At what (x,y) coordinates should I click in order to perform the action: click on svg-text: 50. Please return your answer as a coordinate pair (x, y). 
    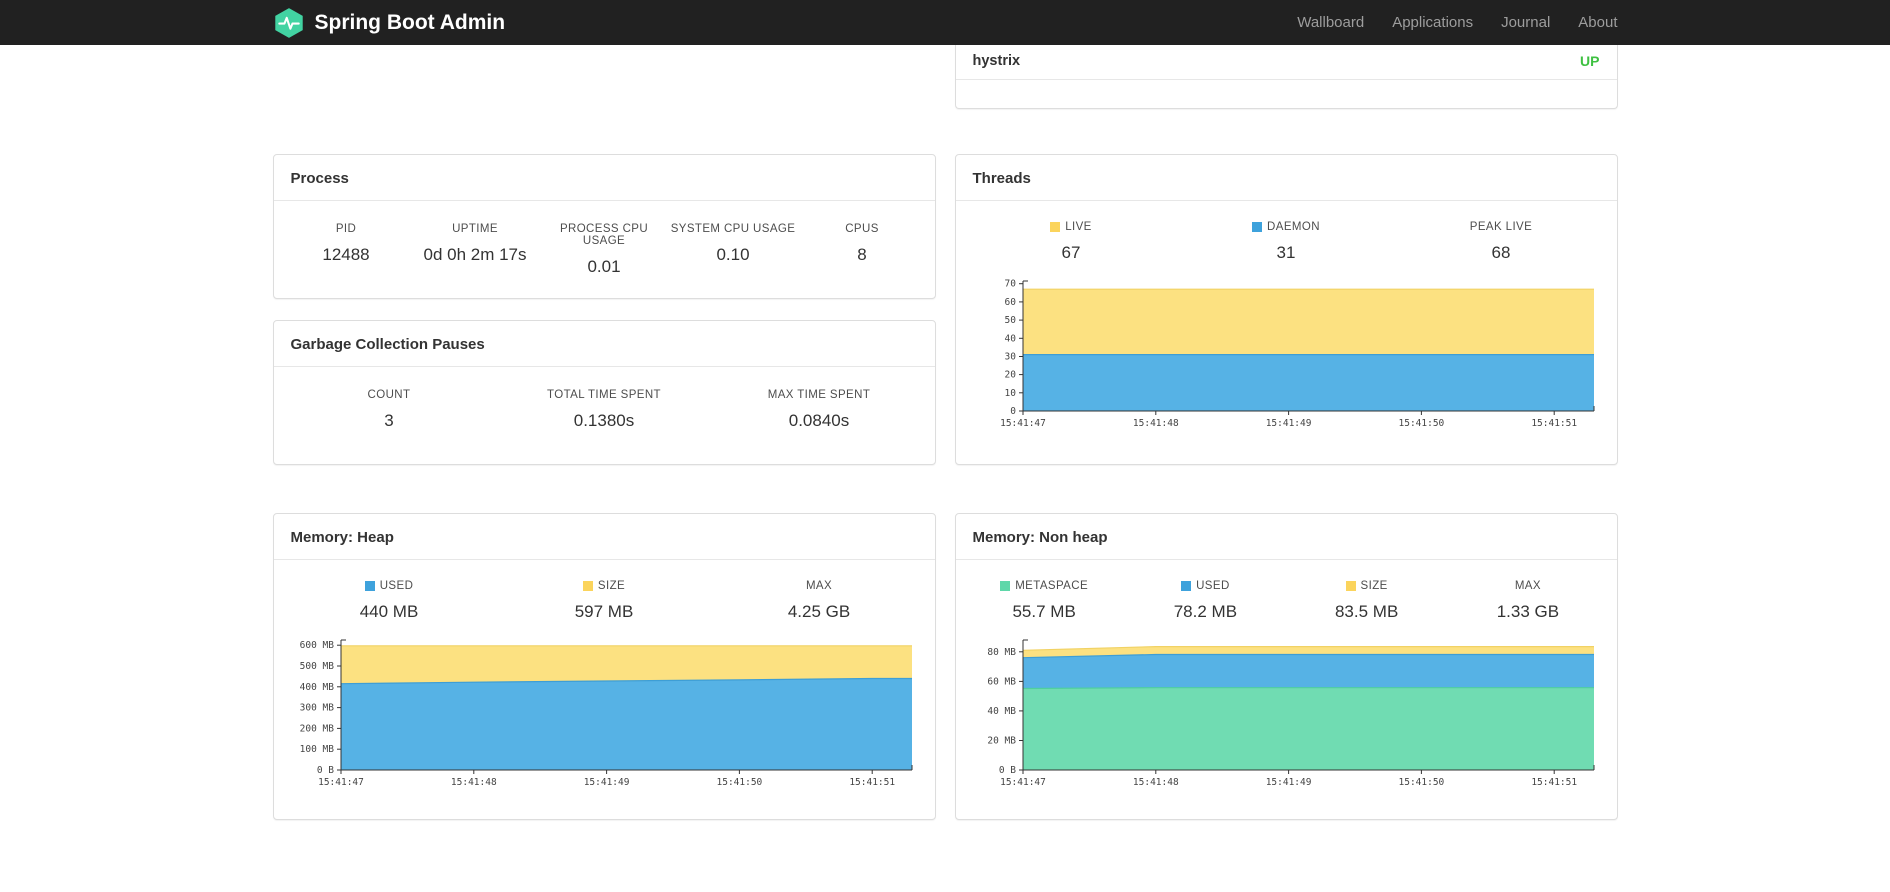
    Looking at the image, I should click on (1010, 320).